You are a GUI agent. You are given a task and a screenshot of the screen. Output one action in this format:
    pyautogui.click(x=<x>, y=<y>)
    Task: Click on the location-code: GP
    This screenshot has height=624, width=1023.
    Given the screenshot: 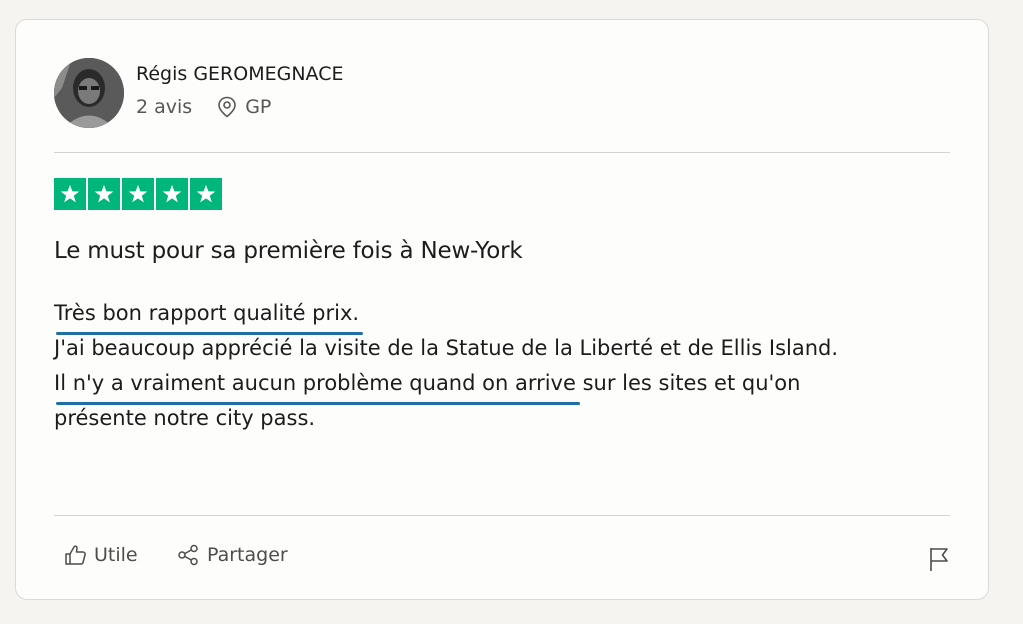 What is the action you would take?
    pyautogui.click(x=258, y=107)
    